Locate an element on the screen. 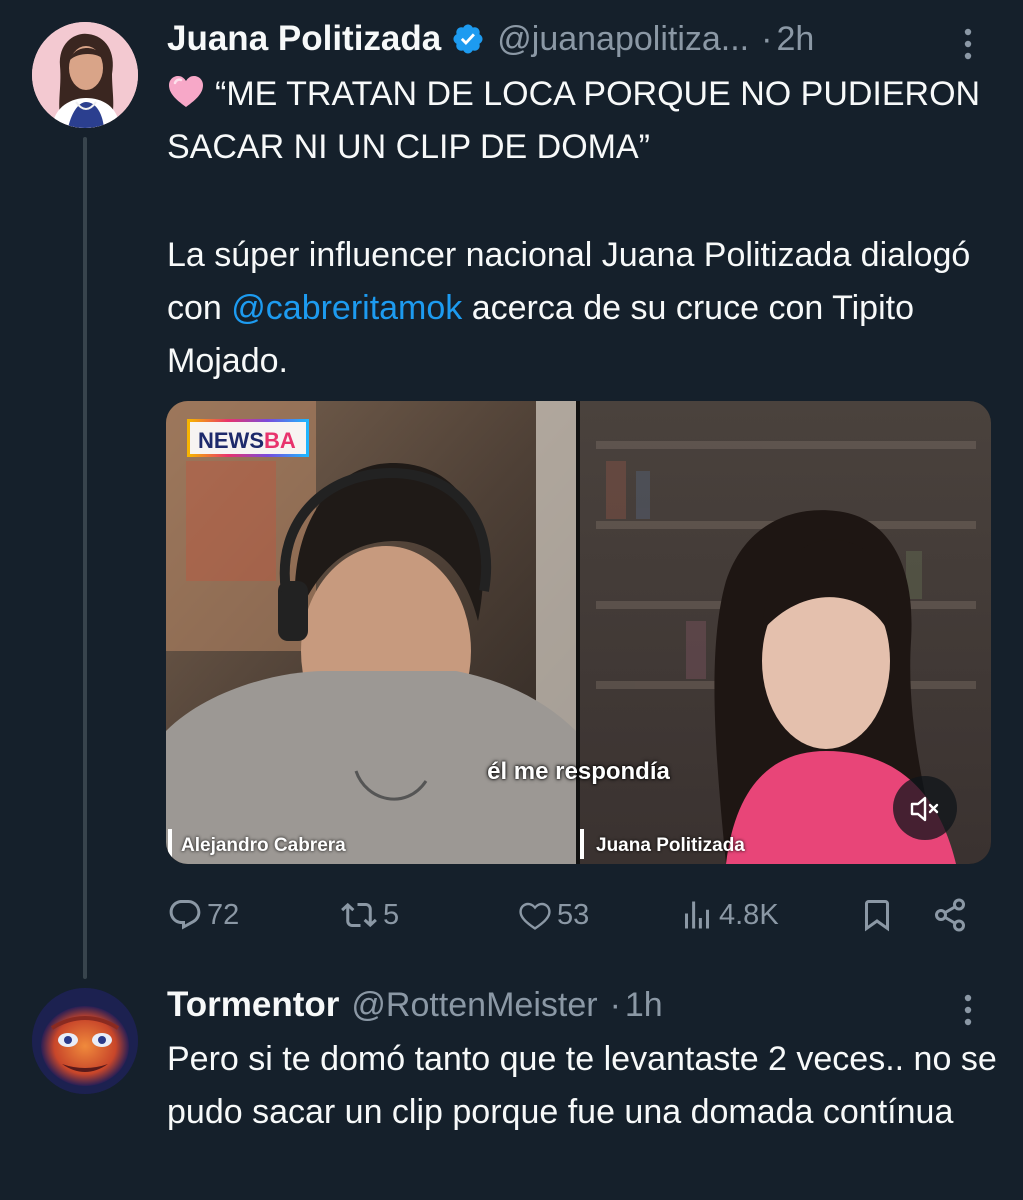 This screenshot has height=1200, width=1023. newsba-logo: NEWSBA is located at coordinates (248, 438).